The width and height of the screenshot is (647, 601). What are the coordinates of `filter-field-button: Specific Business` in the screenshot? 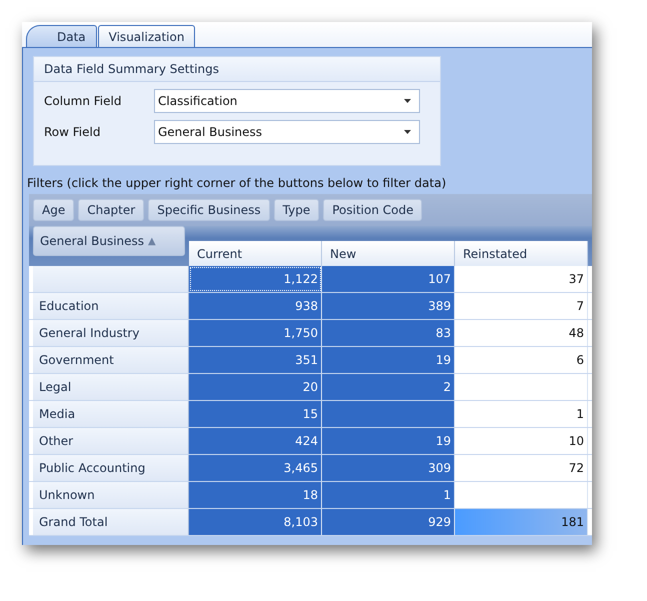 It's located at (209, 210).